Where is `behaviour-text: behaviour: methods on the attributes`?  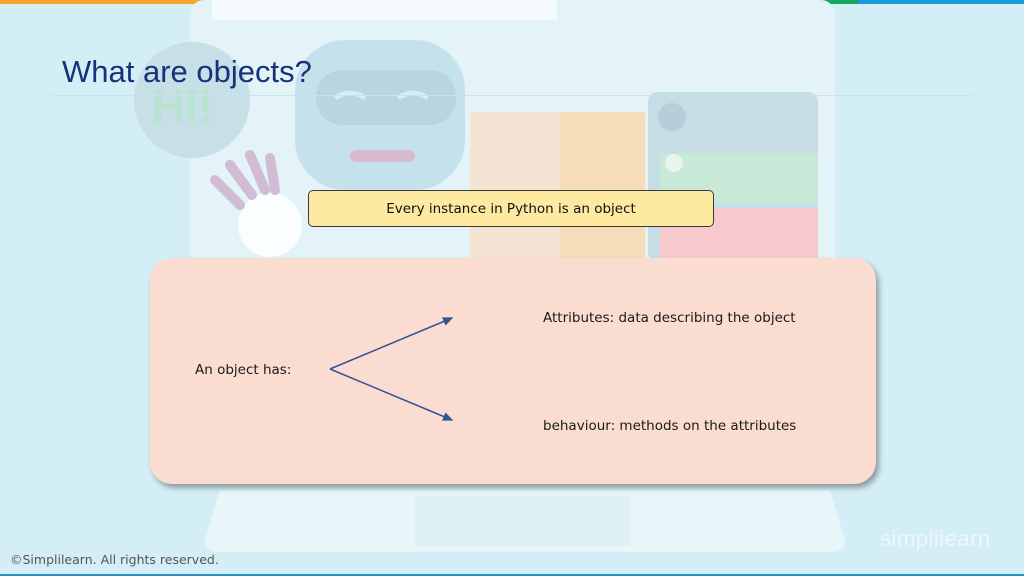 behaviour-text: behaviour: methods on the attributes is located at coordinates (670, 426).